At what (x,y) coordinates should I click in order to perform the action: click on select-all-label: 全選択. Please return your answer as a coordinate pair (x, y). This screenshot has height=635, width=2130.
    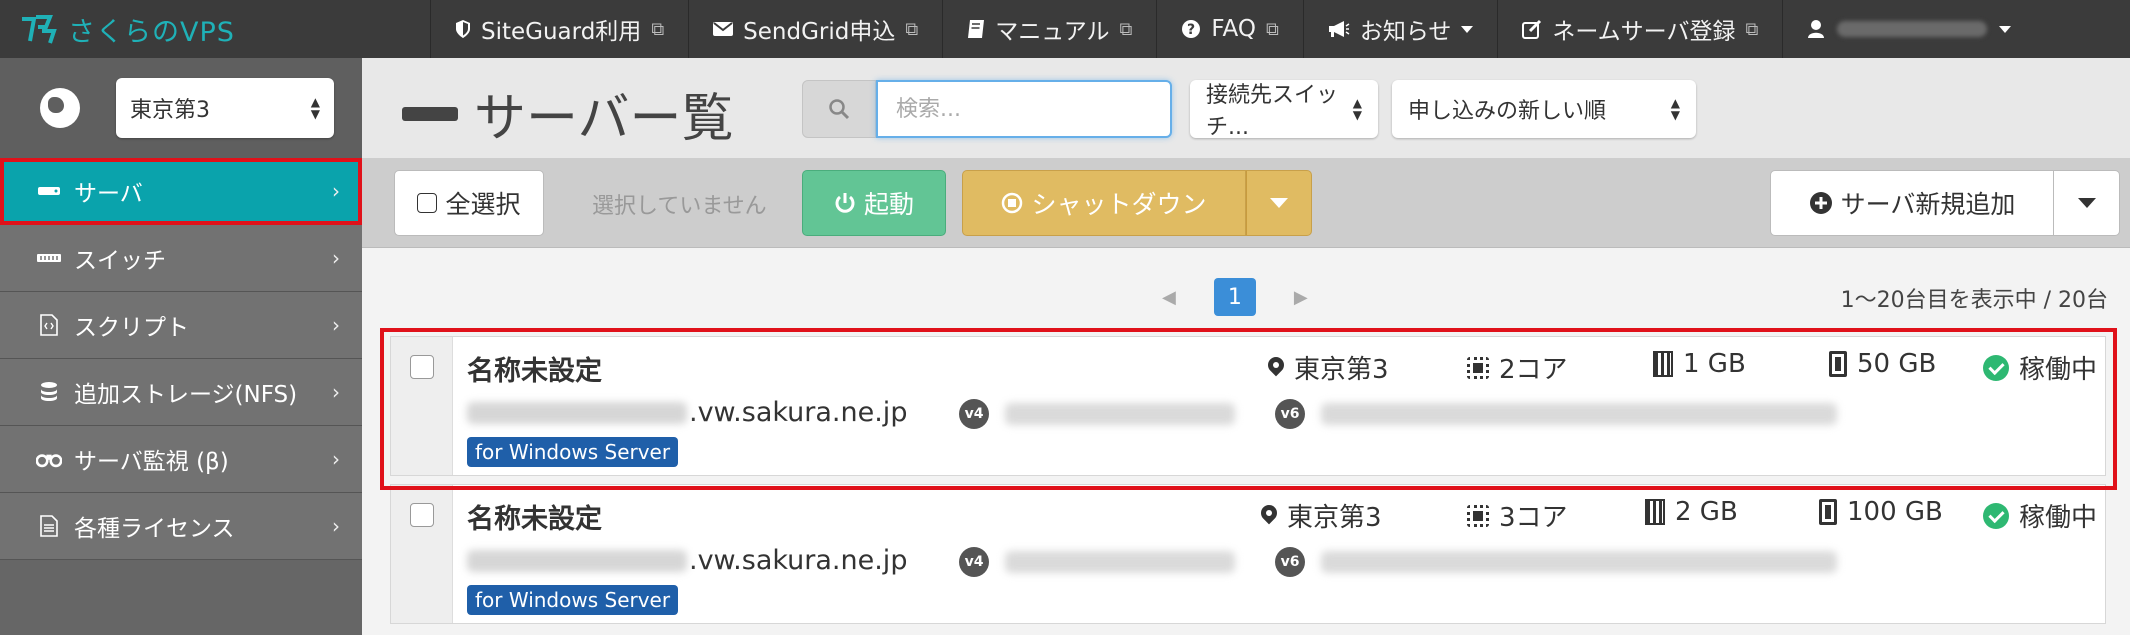
    Looking at the image, I should click on (483, 204).